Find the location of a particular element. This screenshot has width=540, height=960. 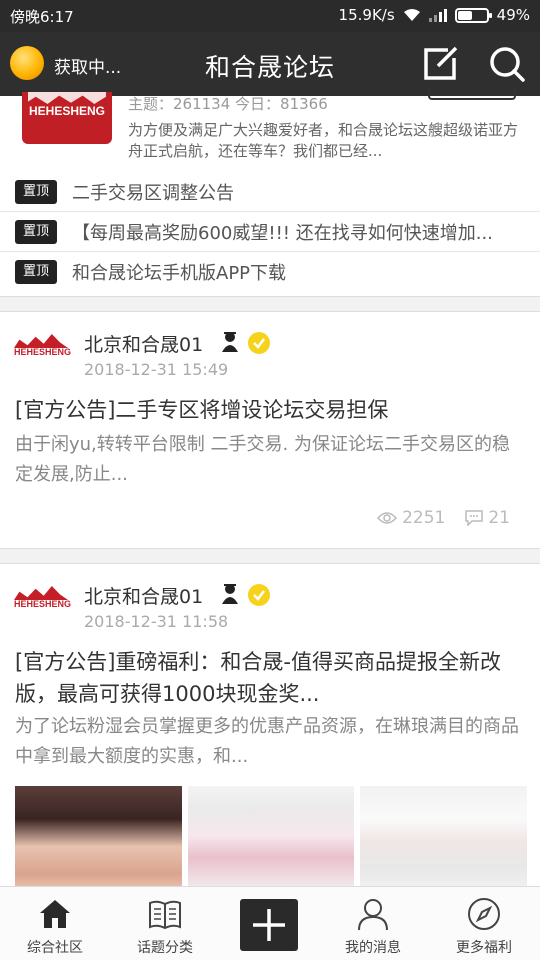

nav-messages: 我的消息 is located at coordinates (373, 923).